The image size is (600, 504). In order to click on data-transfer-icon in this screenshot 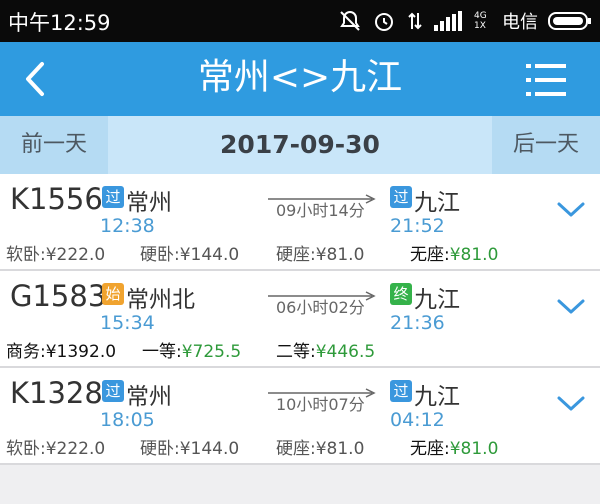, I will do `click(415, 21)`.